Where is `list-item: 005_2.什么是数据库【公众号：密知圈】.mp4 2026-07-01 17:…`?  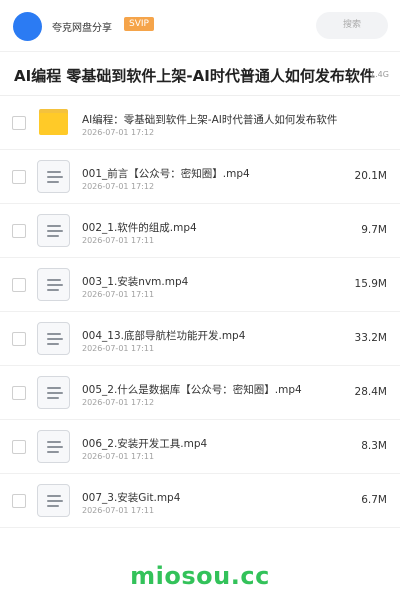 list-item: 005_2.什么是数据库【公众号：密知圈】.mp4 2026-07-01 17:… is located at coordinates (200, 393).